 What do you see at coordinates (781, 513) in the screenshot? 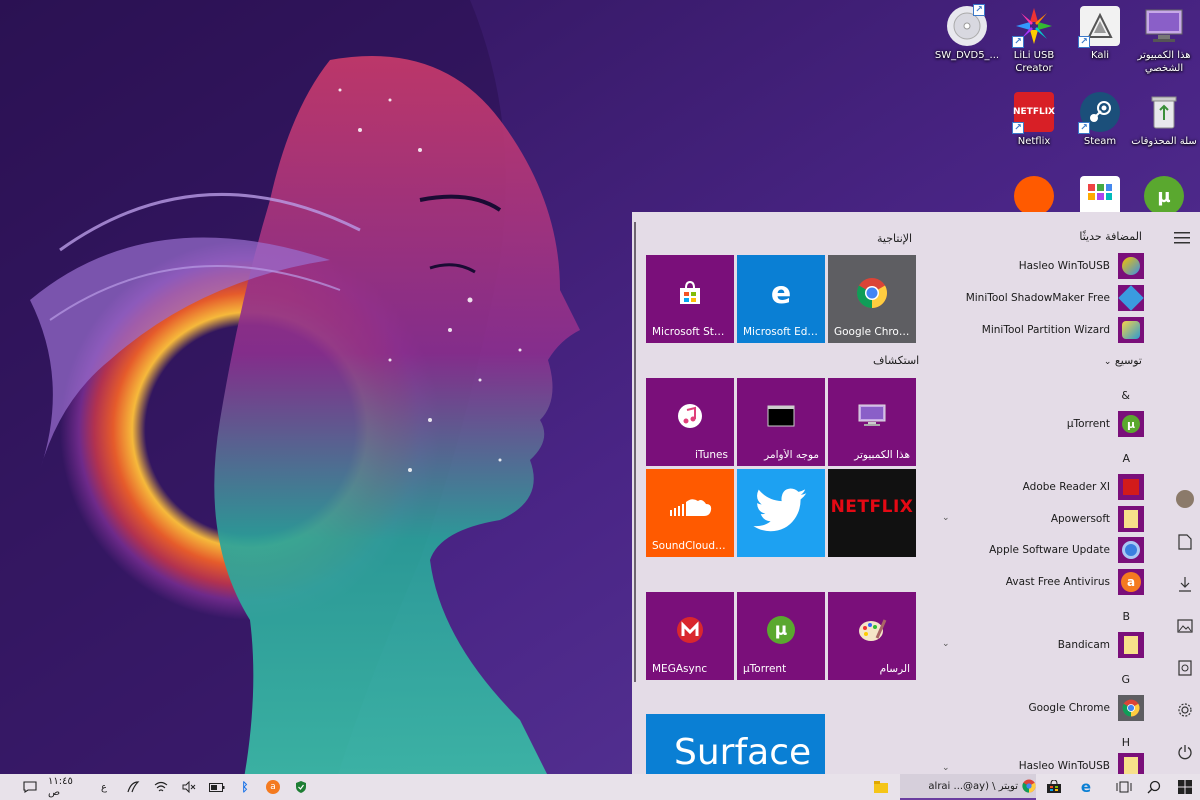
I see `tile-twitter` at bounding box center [781, 513].